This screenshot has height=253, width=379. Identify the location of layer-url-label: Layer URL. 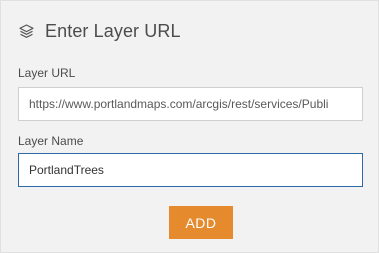
(47, 73).